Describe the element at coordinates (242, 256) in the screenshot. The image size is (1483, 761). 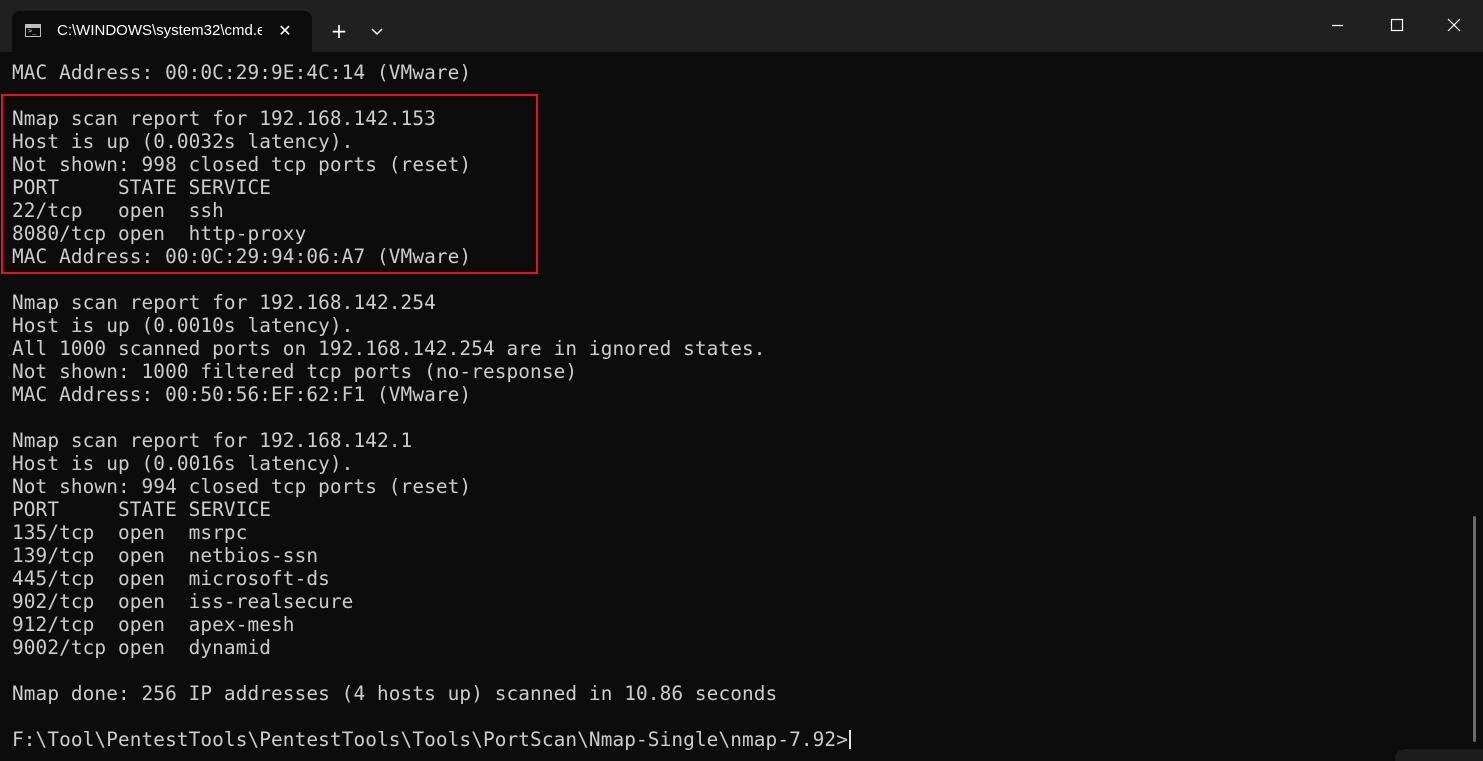
I see `terminal-line: MAC Address: 00:0C:29:94:06:A7 (VMware)` at that location.